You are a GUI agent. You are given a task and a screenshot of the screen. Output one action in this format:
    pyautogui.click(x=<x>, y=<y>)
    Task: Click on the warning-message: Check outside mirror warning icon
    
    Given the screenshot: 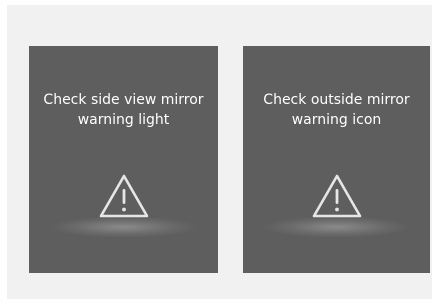 What is the action you would take?
    pyautogui.click(x=336, y=110)
    